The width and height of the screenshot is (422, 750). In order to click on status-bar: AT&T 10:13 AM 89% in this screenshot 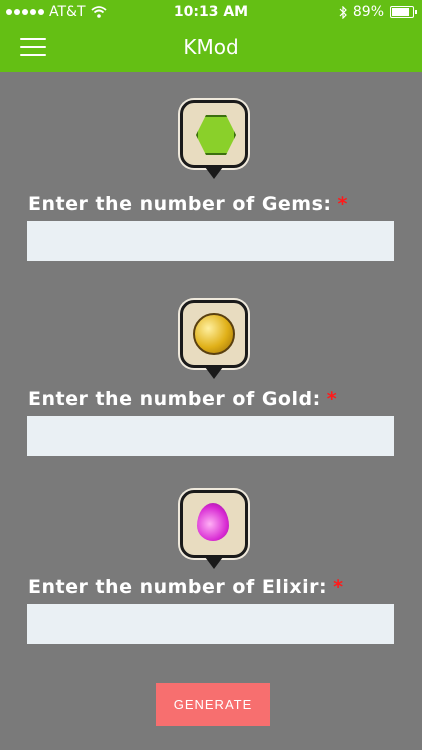, I will do `click(211, 12)`.